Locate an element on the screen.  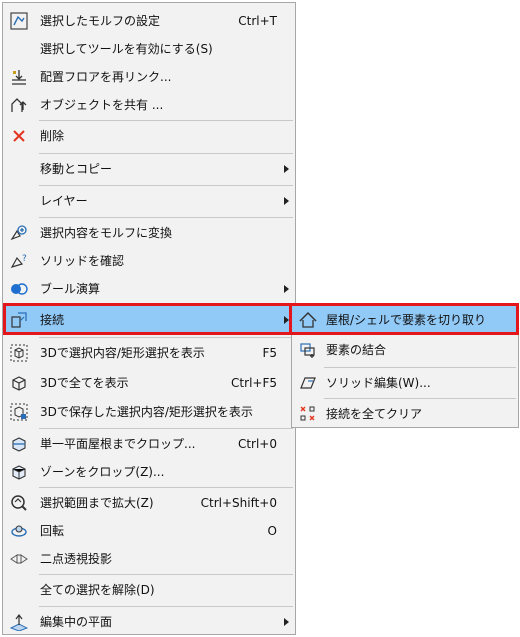
shortcut-text: Ctrl+Shift+0 is located at coordinates (238, 503).